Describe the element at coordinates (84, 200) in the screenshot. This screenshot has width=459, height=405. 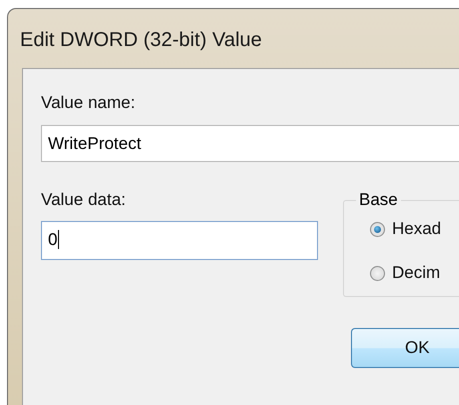
I see `value-data-label: Value data:` at that location.